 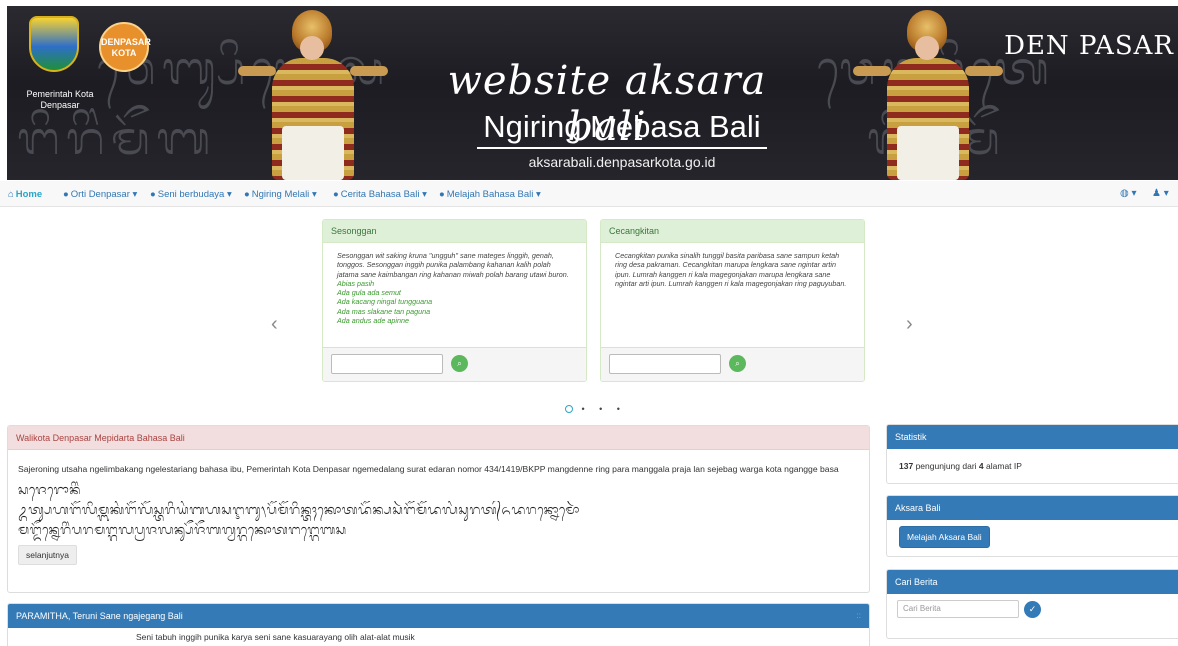 What do you see at coordinates (732, 231) in the screenshot?
I see `card-title: Cecangkitan` at bounding box center [732, 231].